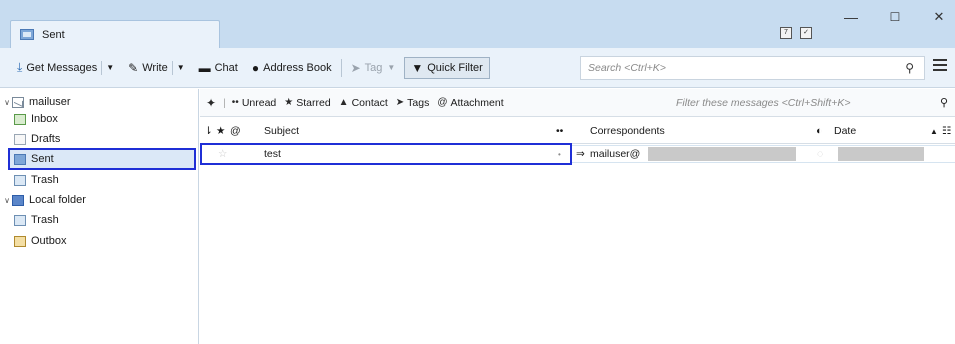  What do you see at coordinates (44, 119) in the screenshot?
I see `folder-label: Inbox` at bounding box center [44, 119].